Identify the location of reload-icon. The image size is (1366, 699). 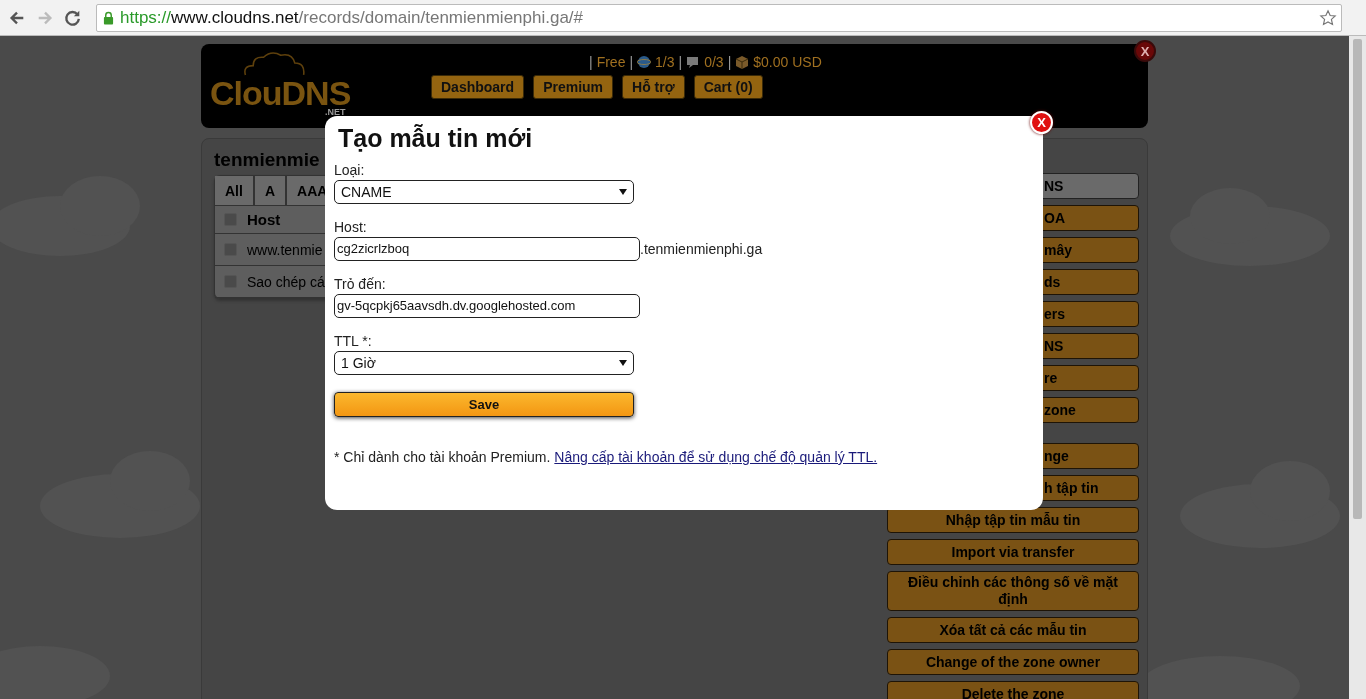
(73, 17).